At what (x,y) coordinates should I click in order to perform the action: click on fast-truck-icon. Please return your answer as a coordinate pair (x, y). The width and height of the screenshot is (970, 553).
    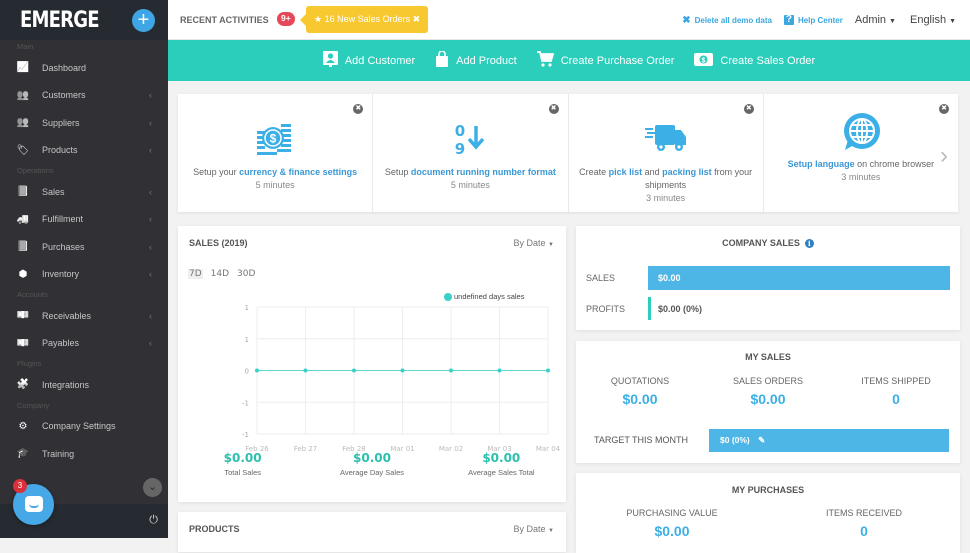
    Looking at the image, I should click on (666, 139).